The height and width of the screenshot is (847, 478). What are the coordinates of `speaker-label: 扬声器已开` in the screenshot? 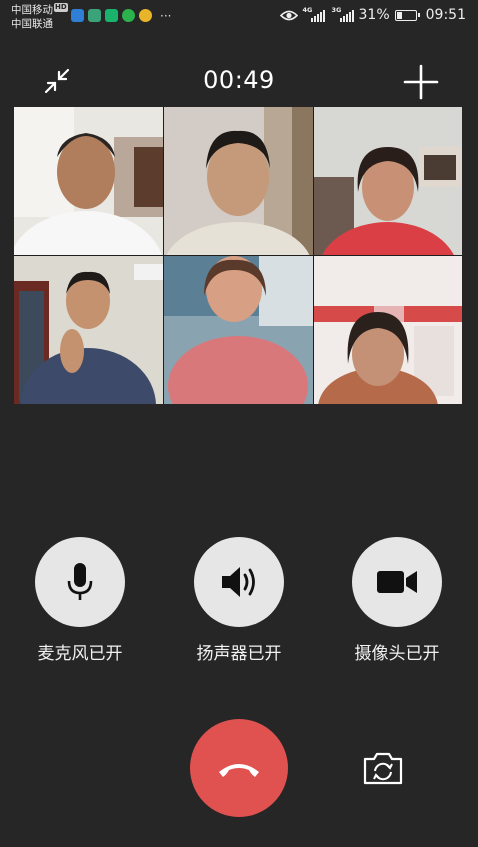 It's located at (239, 654).